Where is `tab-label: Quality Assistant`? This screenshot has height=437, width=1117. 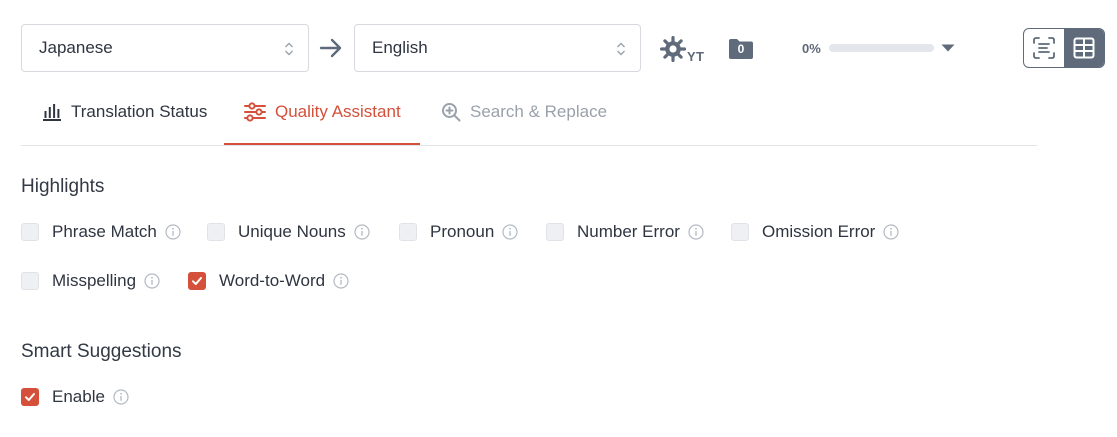 tab-label: Quality Assistant is located at coordinates (338, 111).